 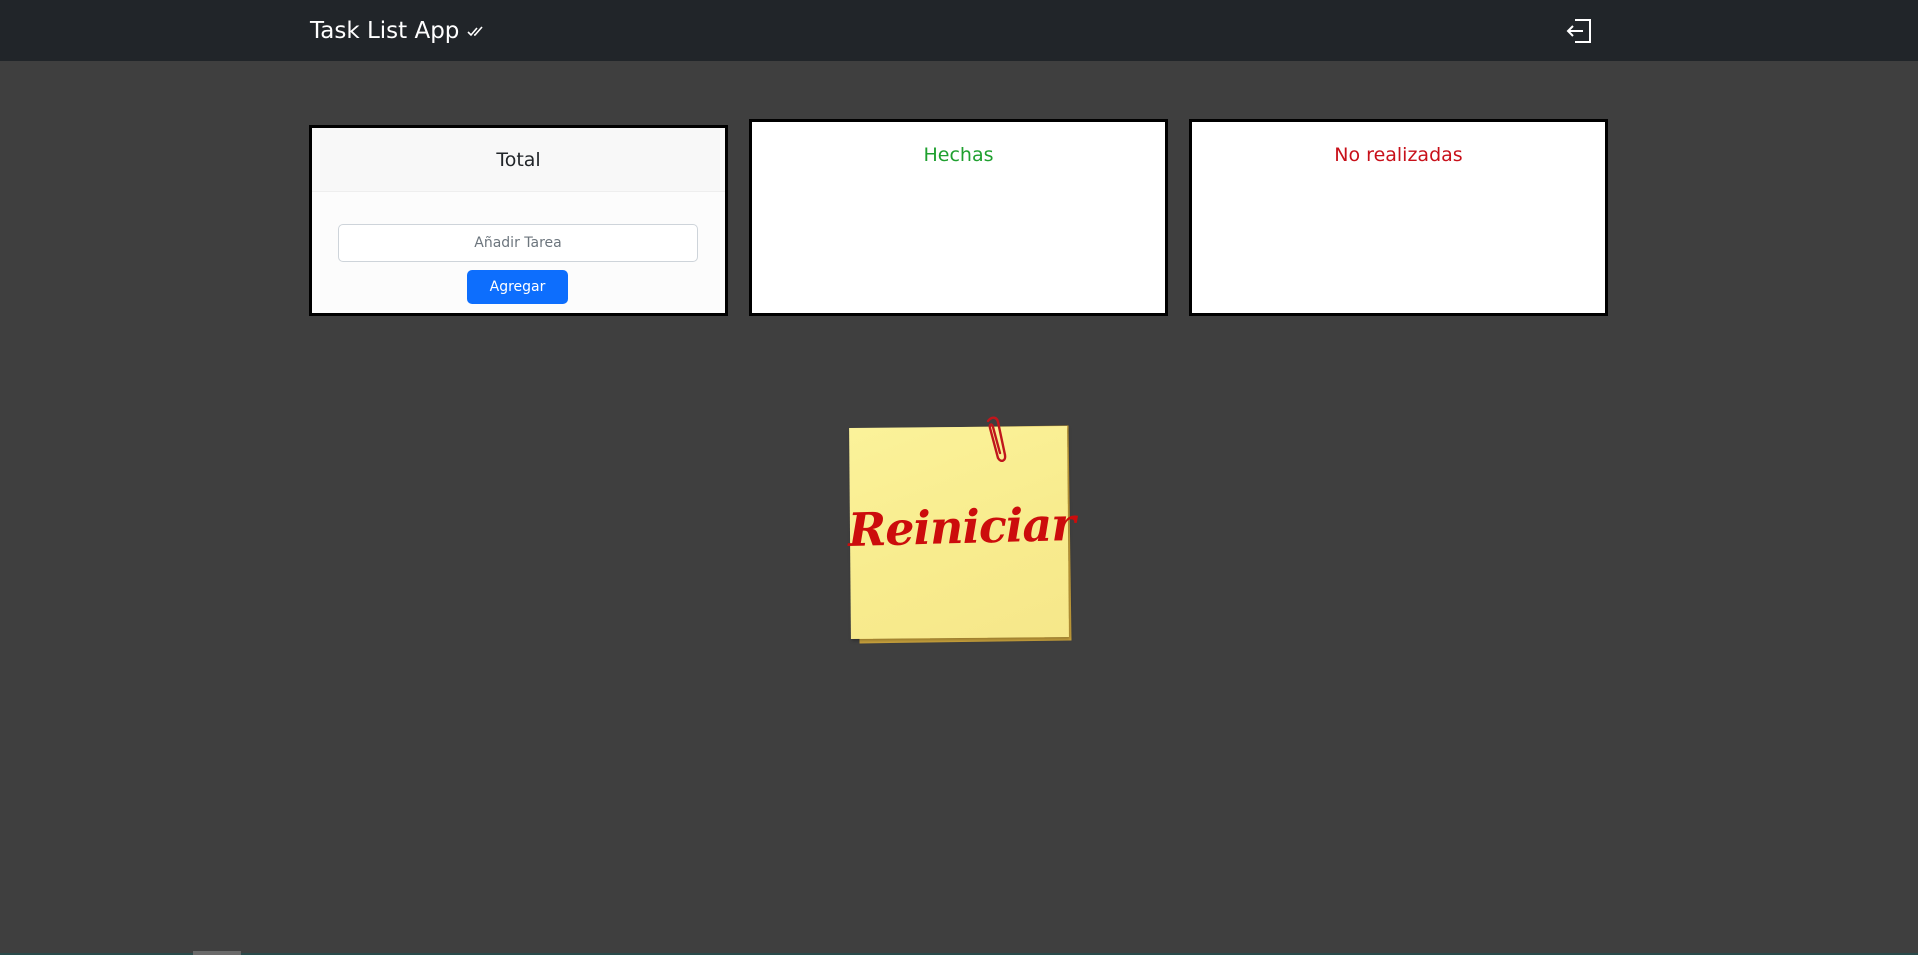 I want to click on horizontal-scrollbar, so click(x=217, y=953).